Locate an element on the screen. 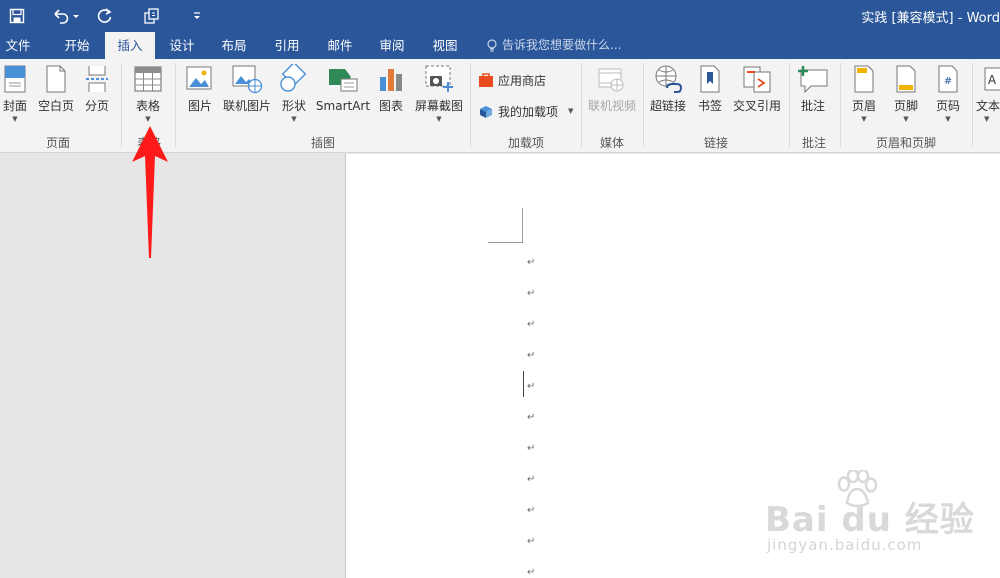  bookmark-label: 书签 is located at coordinates (709, 106).